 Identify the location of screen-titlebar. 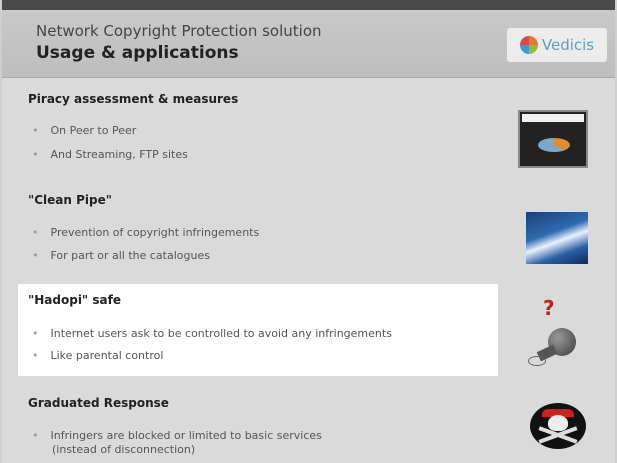
(553, 118).